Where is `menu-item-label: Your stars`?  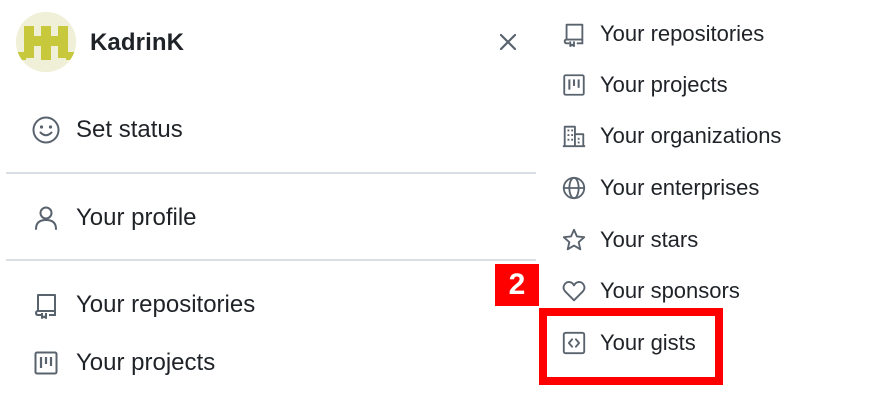
menu-item-label: Your stars is located at coordinates (649, 239).